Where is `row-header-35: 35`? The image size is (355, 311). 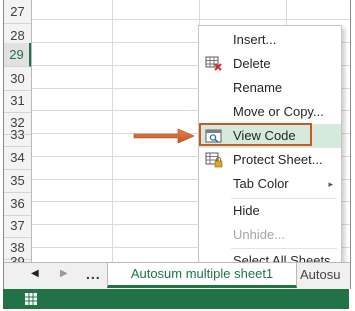 row-header-35: 35 is located at coordinates (17, 181).